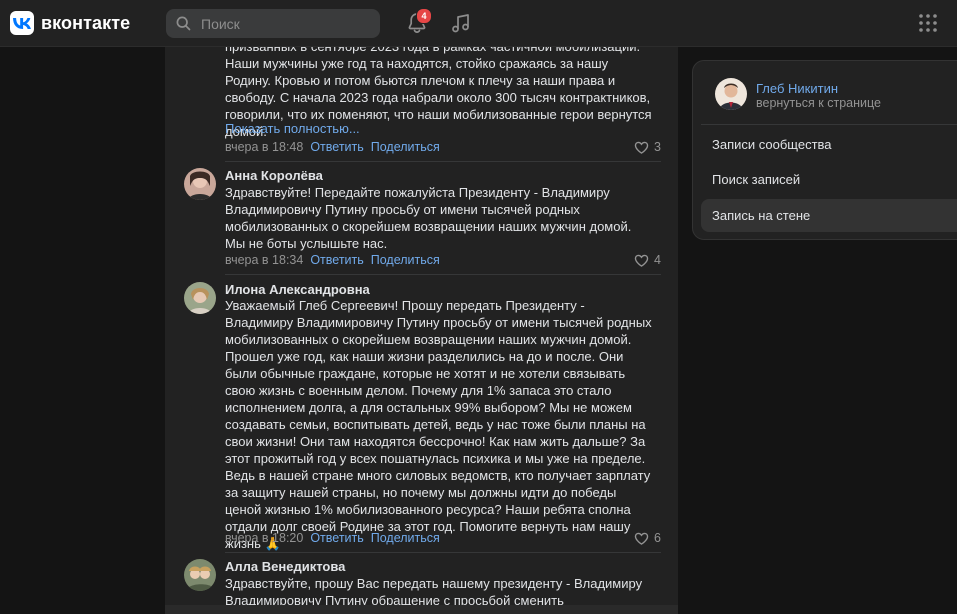  Describe the element at coordinates (797, 88) in the screenshot. I see `profile-name-link: Глеб Никитин` at that location.